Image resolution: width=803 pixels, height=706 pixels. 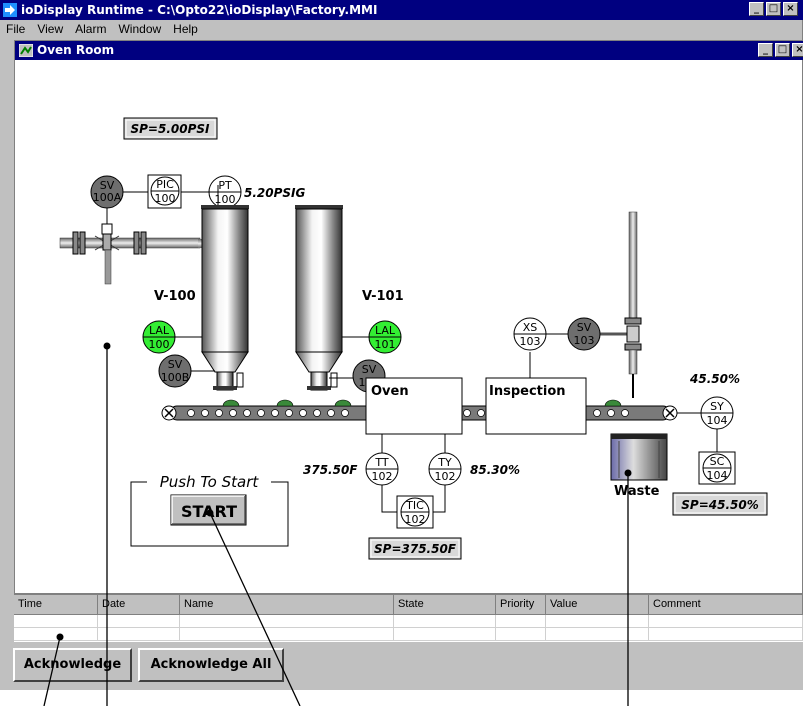 I want to click on speed-setpoint-label: SP=45.50%, so click(x=719, y=505).